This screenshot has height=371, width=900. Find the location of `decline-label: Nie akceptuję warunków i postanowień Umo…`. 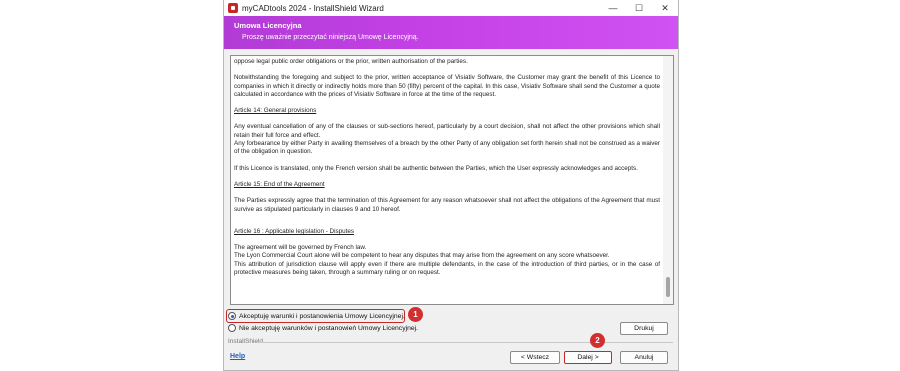

decline-label: Nie akceptuję warunków i postanowień Umo… is located at coordinates (328, 328).